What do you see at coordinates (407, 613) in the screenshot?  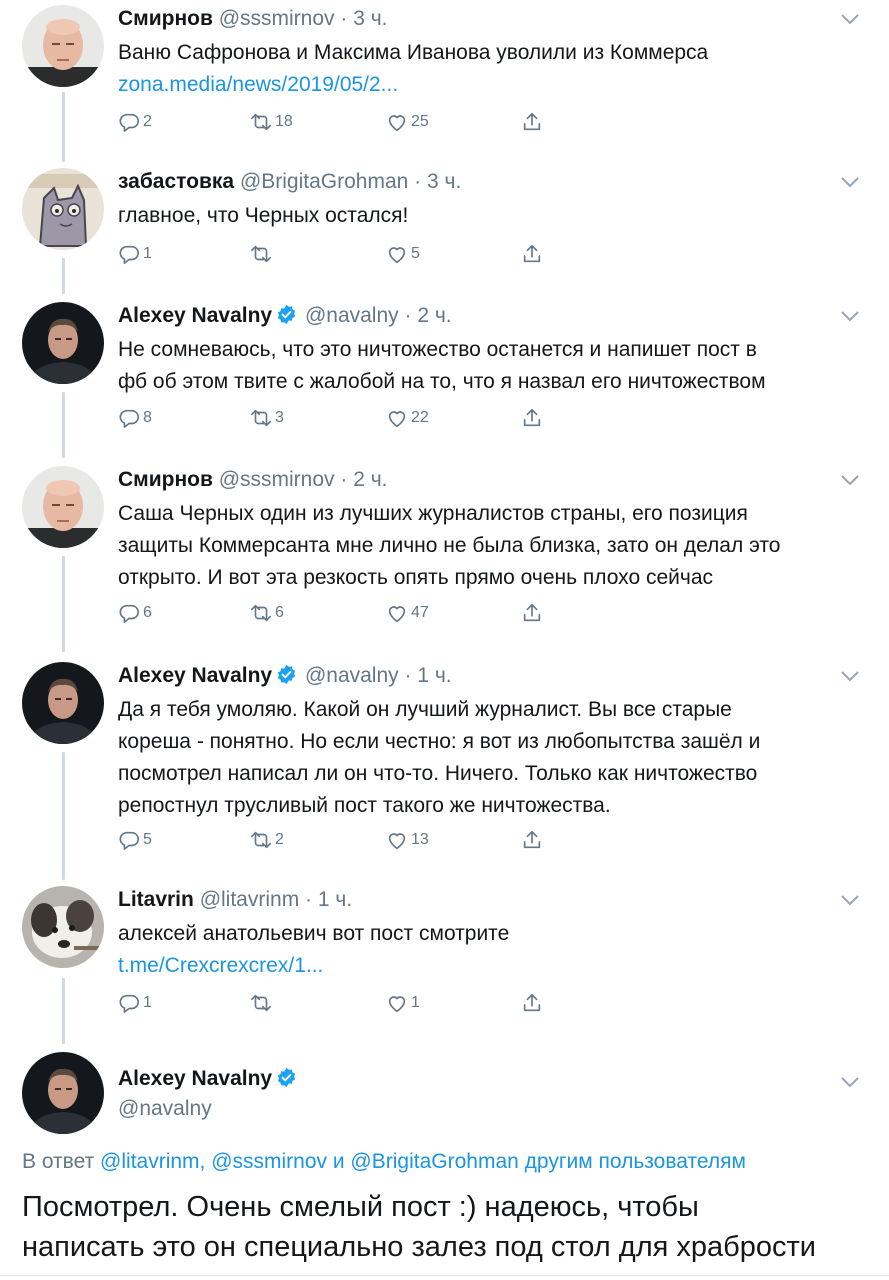 I see `like-button: 47` at bounding box center [407, 613].